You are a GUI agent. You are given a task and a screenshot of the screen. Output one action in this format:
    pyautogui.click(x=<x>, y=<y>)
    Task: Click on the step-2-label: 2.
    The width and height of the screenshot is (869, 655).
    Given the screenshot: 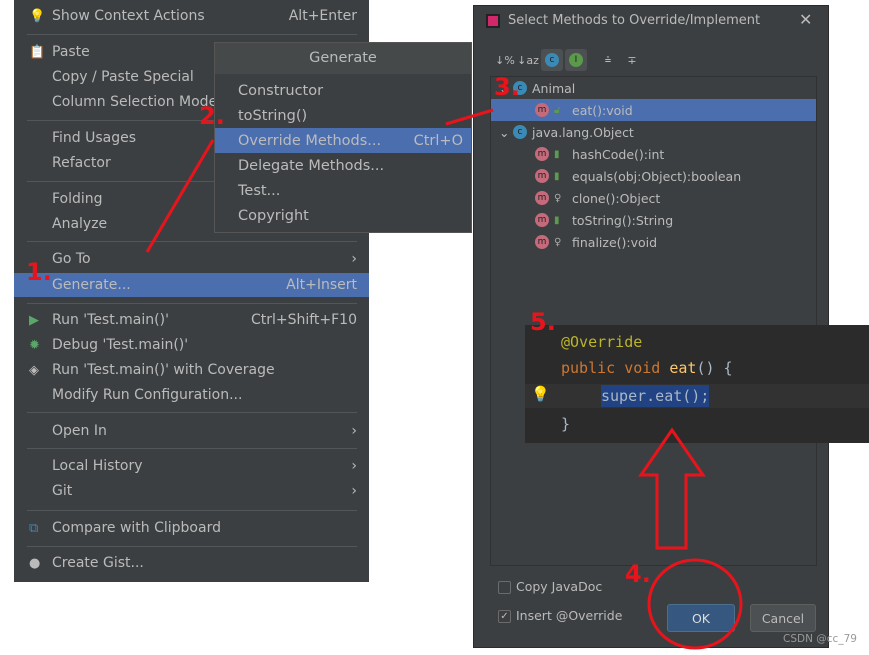 What is the action you would take?
    pyautogui.click(x=212, y=116)
    